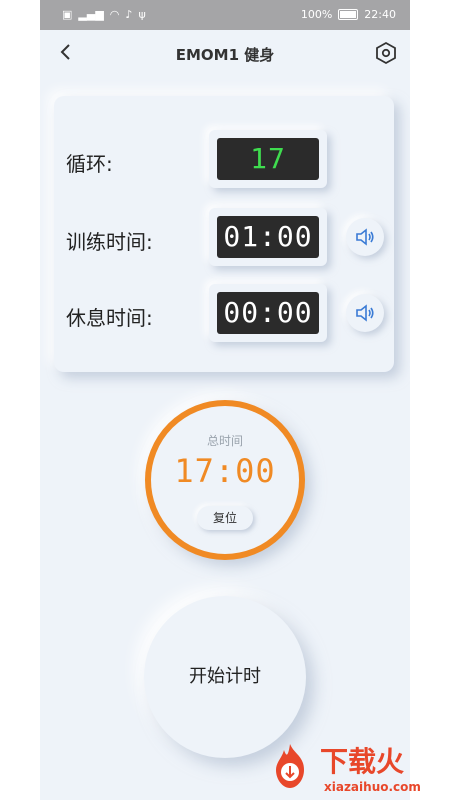 Image resolution: width=450 pixels, height=800 pixels. I want to click on training-time-display: 01:00, so click(268, 237).